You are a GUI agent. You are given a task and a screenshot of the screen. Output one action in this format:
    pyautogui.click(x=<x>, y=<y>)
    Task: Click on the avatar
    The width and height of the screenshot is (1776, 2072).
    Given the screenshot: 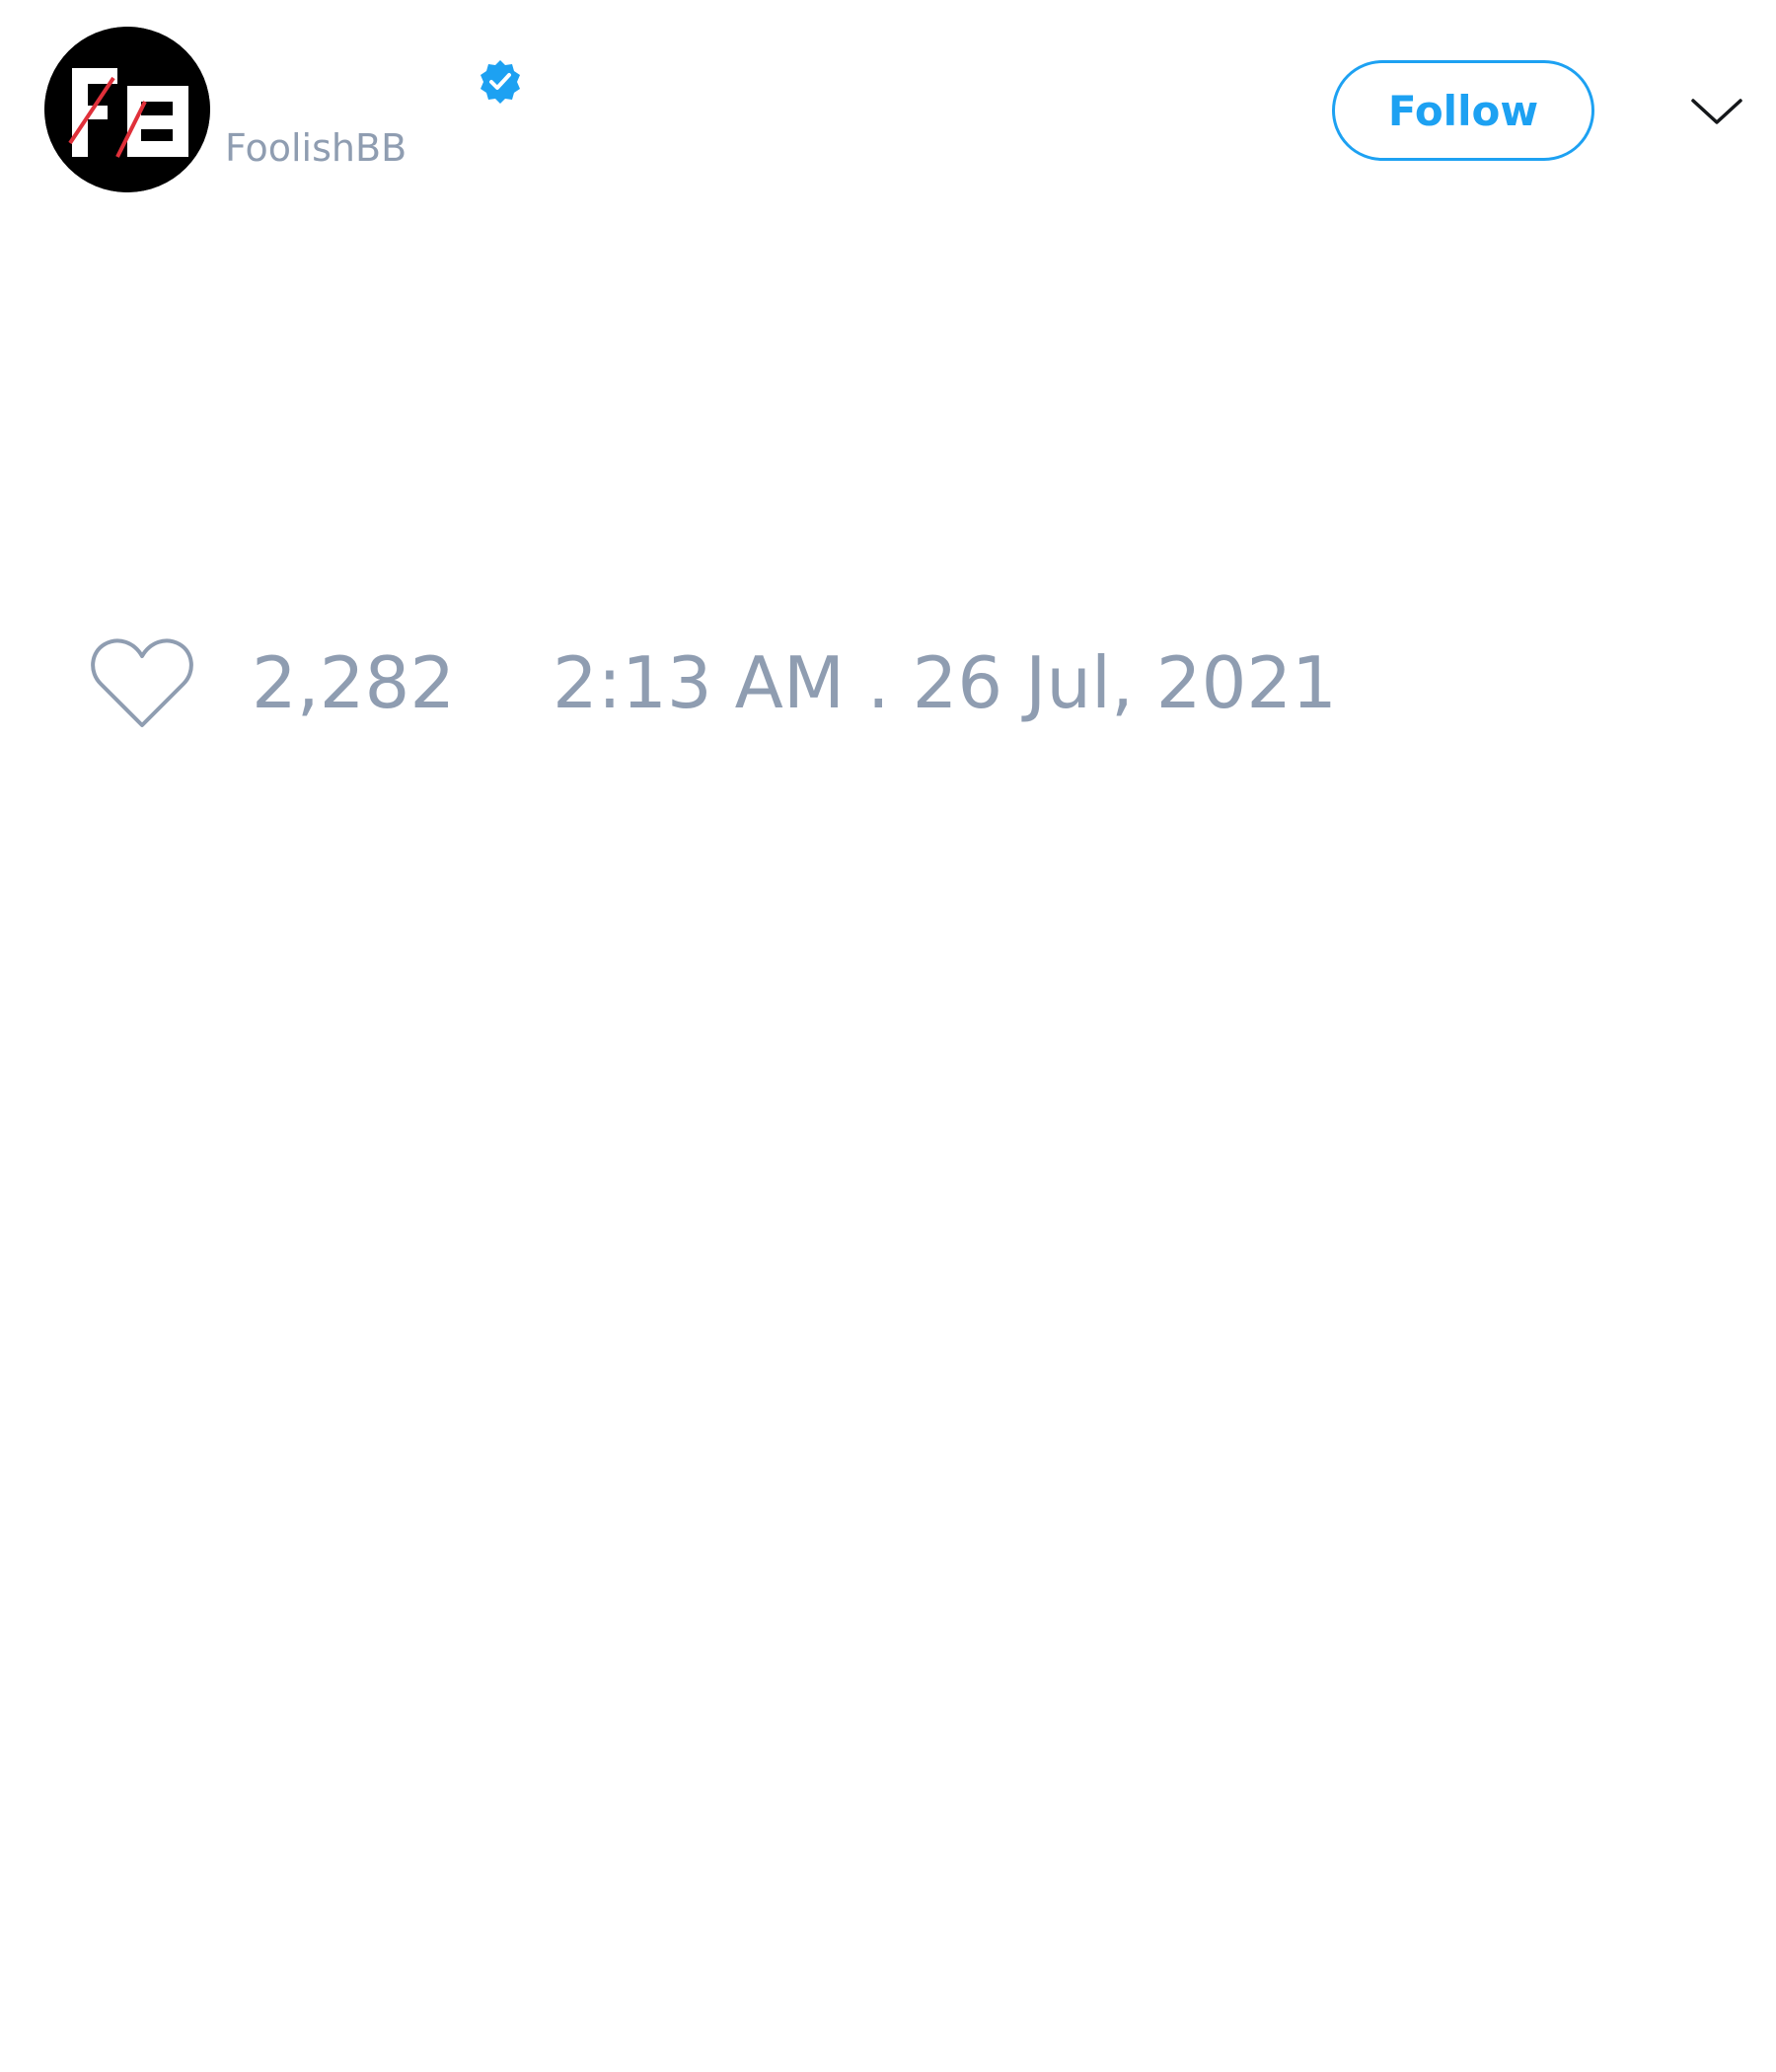 What is the action you would take?
    pyautogui.click(x=127, y=110)
    